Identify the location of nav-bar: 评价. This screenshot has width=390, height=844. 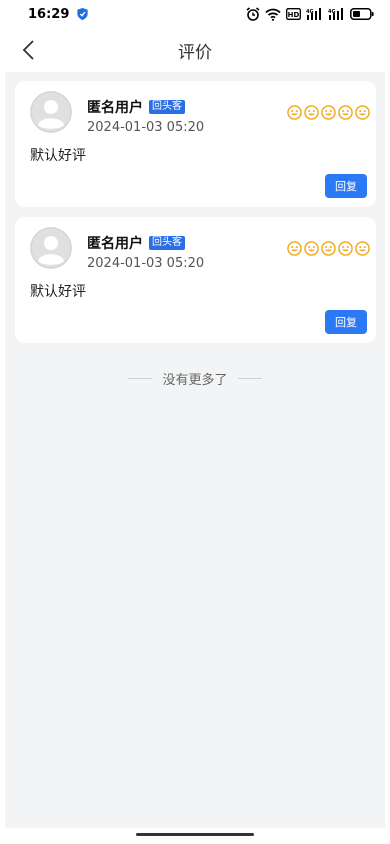
(195, 50).